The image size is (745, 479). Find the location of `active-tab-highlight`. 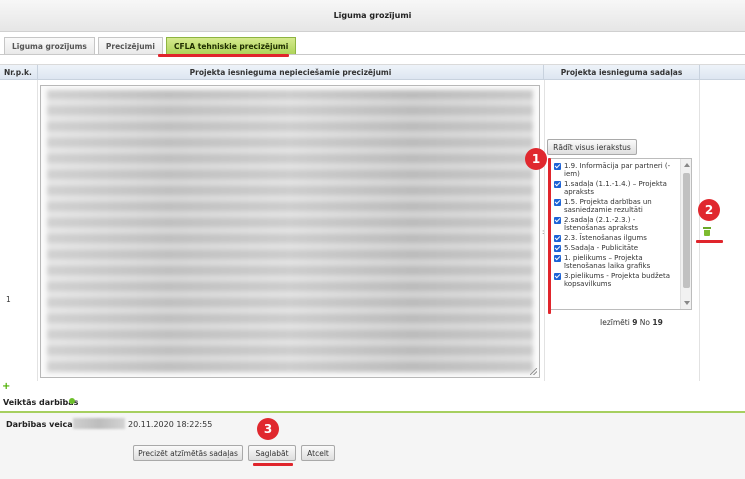

active-tab-highlight is located at coordinates (223, 55).